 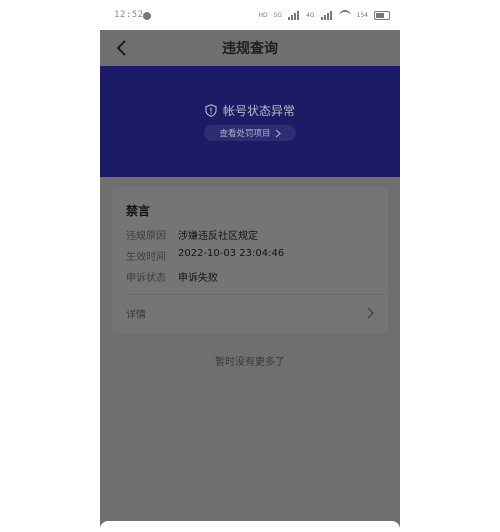 What do you see at coordinates (263, 15) in the screenshot?
I see `hd-indicator: HD` at bounding box center [263, 15].